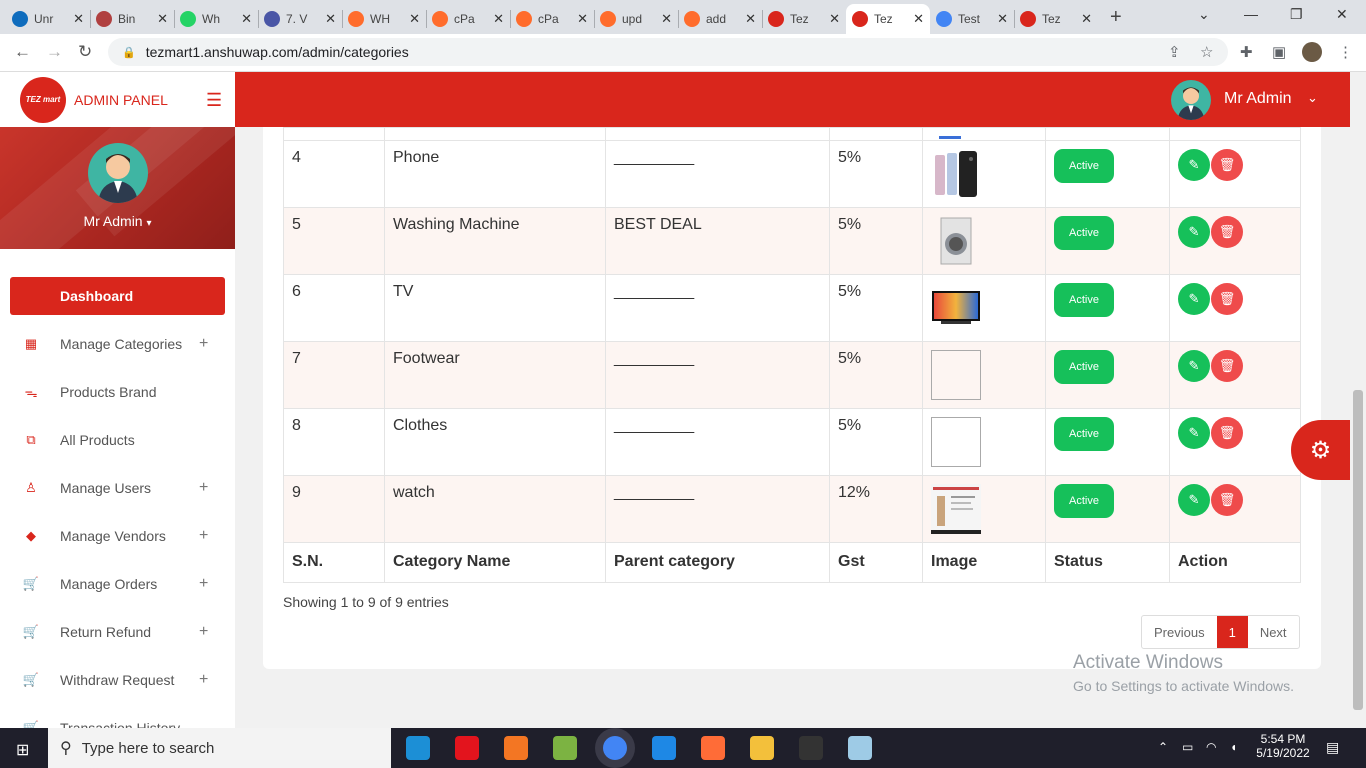 The height and width of the screenshot is (768, 1366). Describe the element at coordinates (1251, 14) in the screenshot. I see `minimize-button: —` at that location.